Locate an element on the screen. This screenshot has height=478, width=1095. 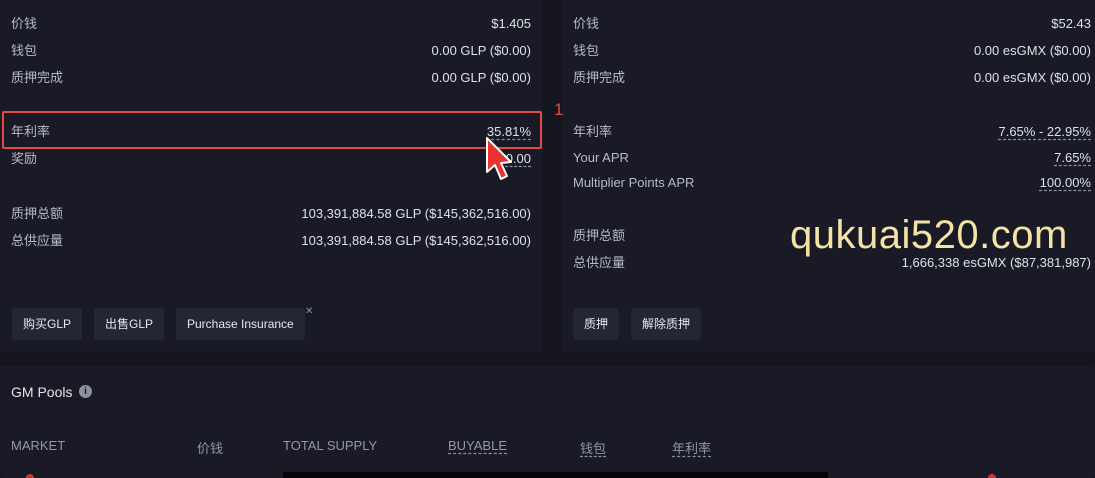
esgmx-total-supply-label: 总供应量 is located at coordinates (599, 262).